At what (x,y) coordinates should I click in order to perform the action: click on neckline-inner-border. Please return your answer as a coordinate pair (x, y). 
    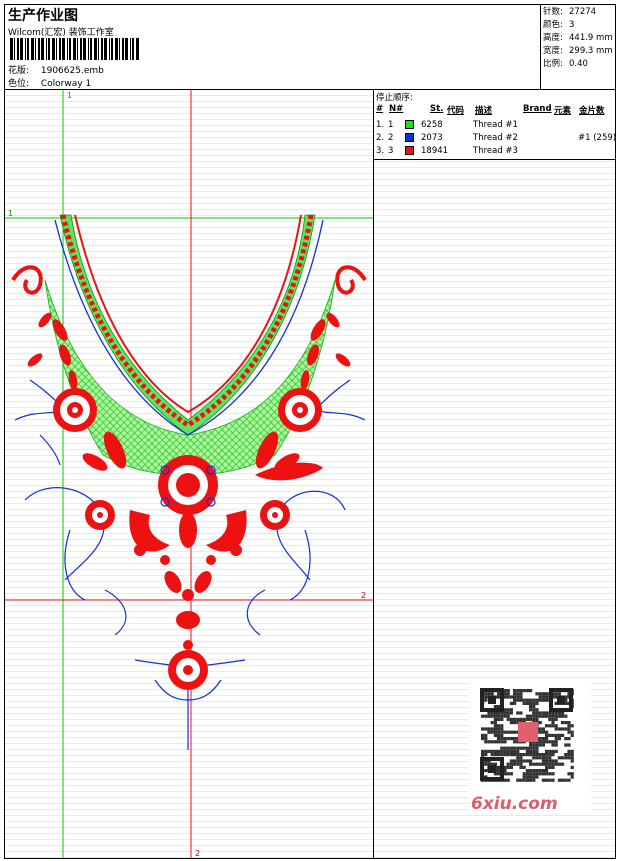
    Looking at the image, I should click on (188, 314).